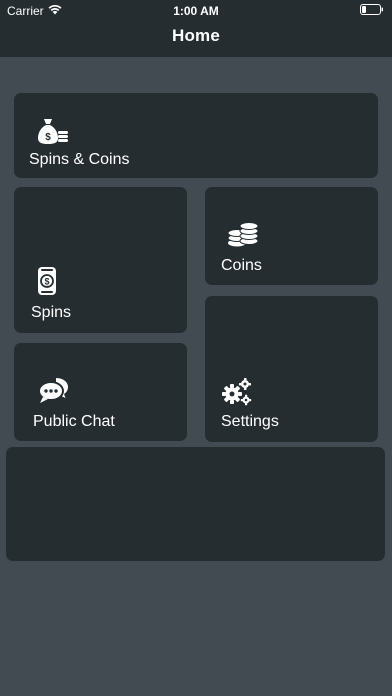 The width and height of the screenshot is (392, 696). I want to click on money-bag-icon: $, so click(53, 131).